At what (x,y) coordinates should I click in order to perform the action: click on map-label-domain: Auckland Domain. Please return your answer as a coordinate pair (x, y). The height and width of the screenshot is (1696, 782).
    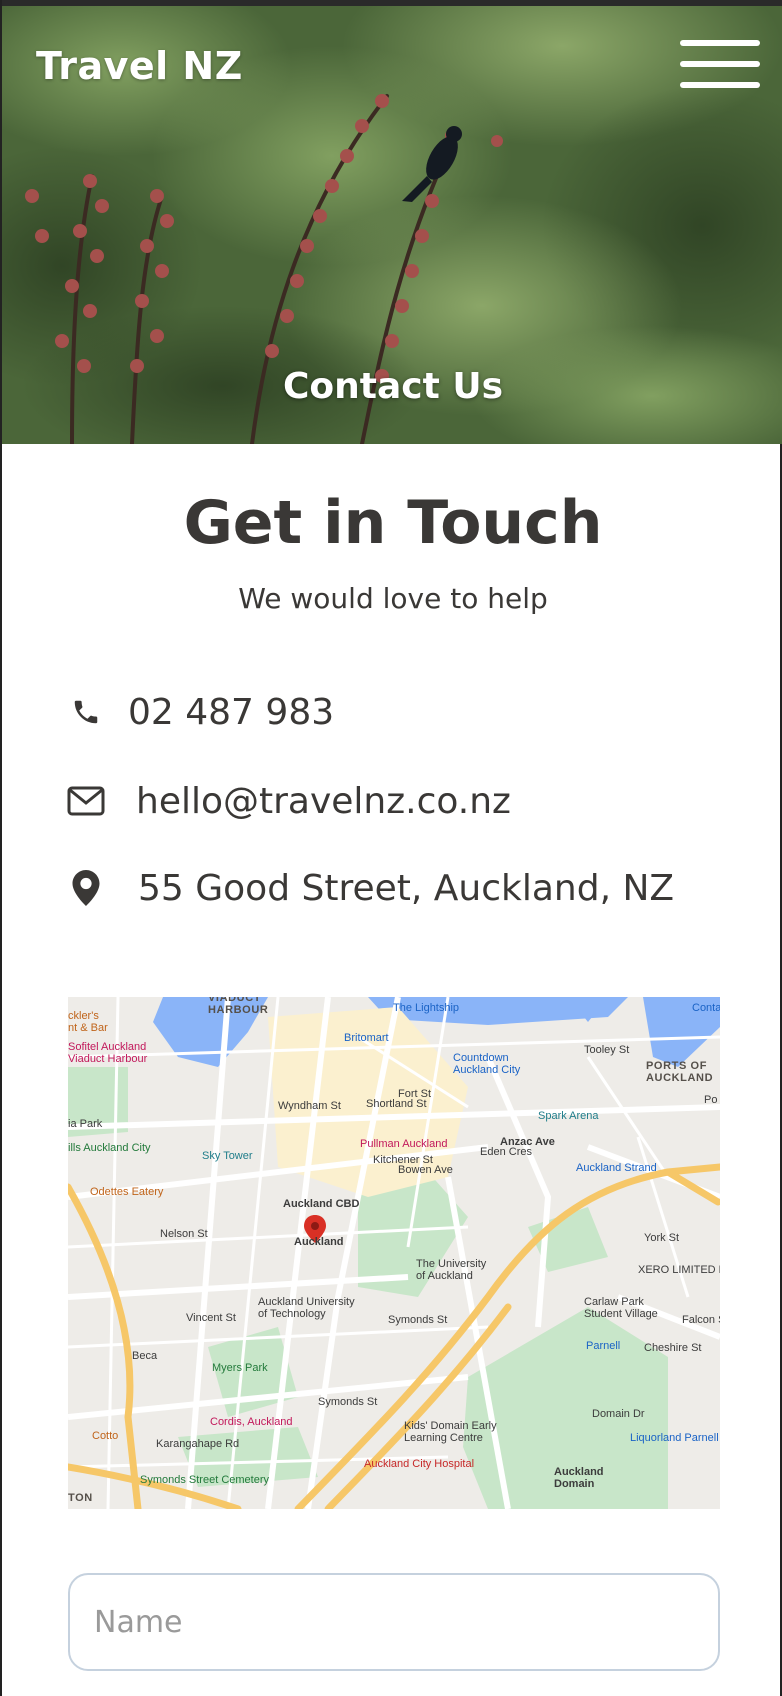
    Looking at the image, I should click on (579, 1478).